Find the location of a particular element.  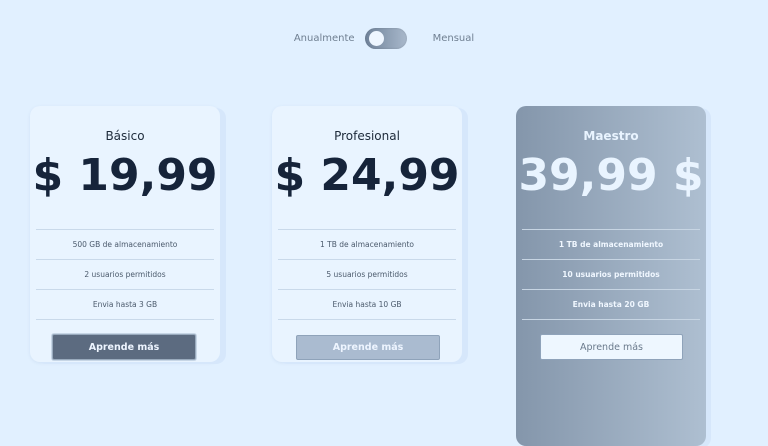

plan-name: Profesional is located at coordinates (367, 136).